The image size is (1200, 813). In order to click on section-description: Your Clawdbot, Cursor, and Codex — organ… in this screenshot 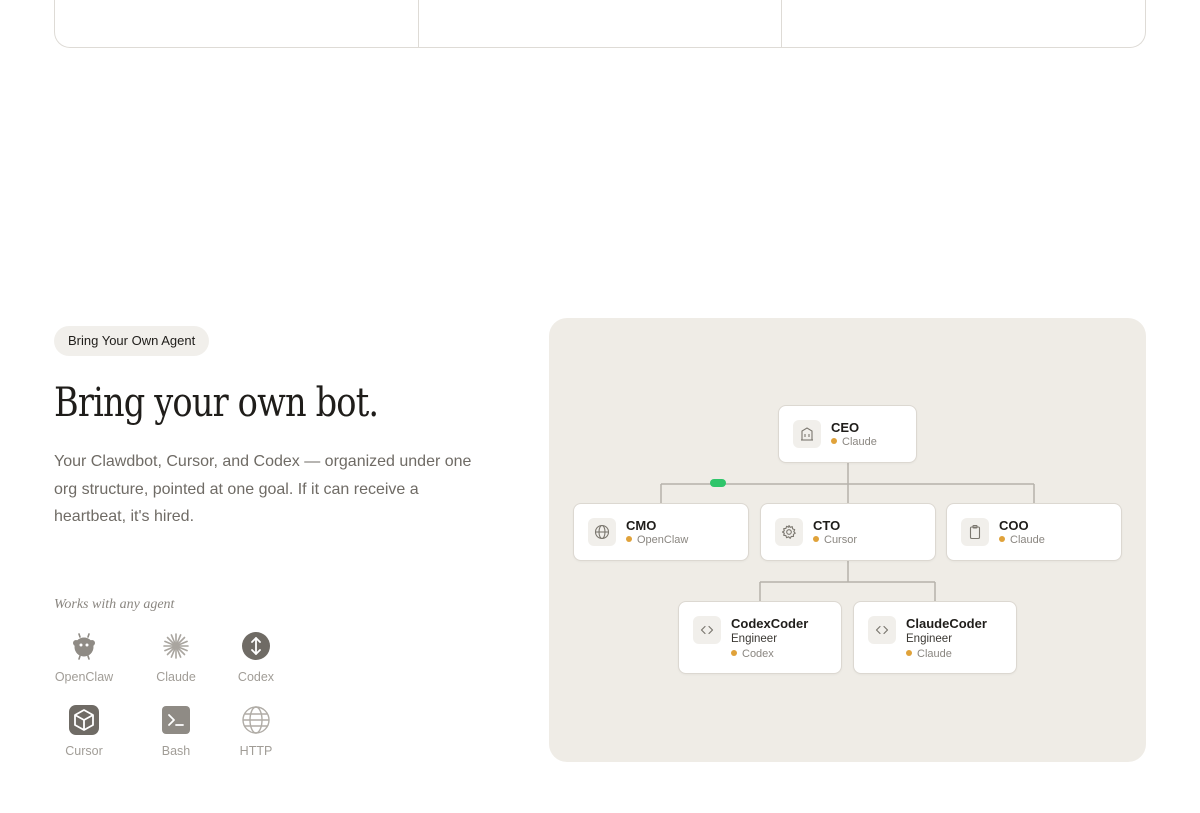, I will do `click(263, 489)`.